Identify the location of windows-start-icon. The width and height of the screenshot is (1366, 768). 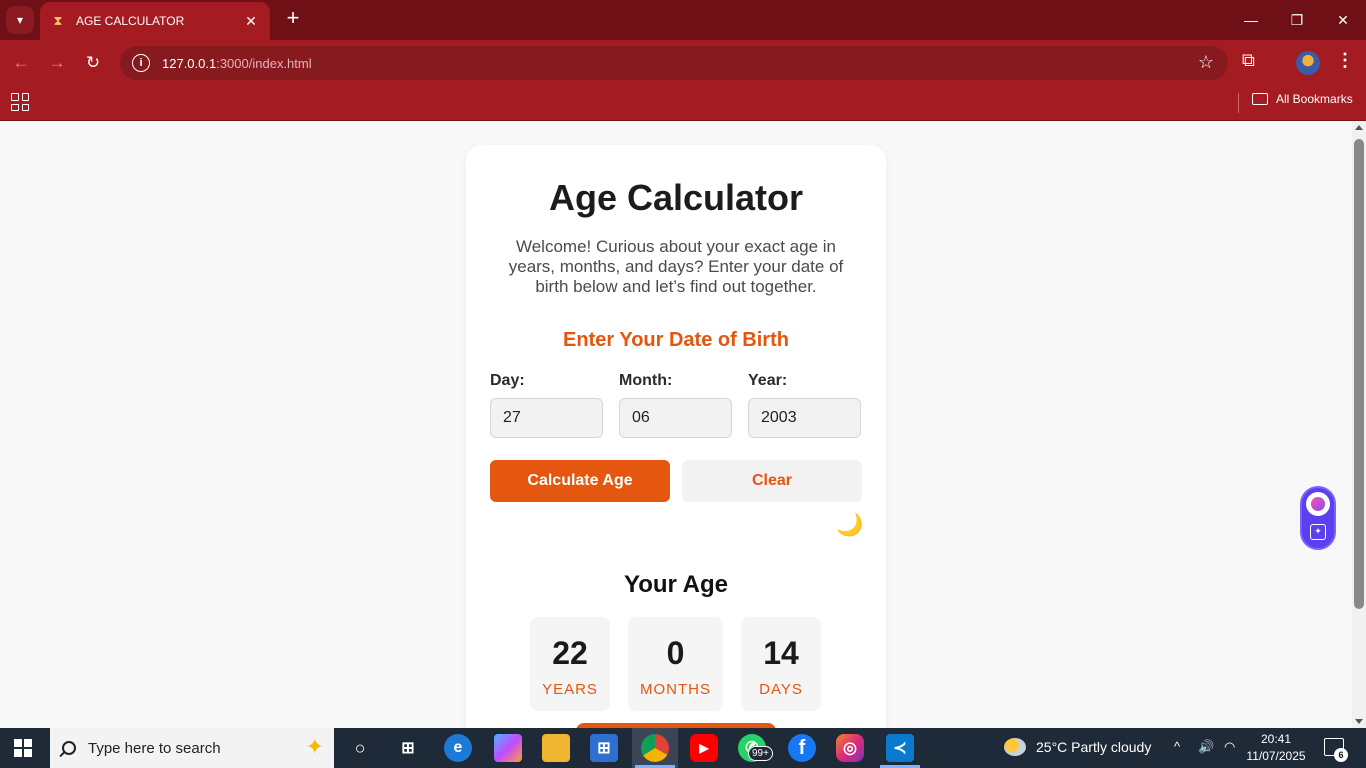
(23, 748).